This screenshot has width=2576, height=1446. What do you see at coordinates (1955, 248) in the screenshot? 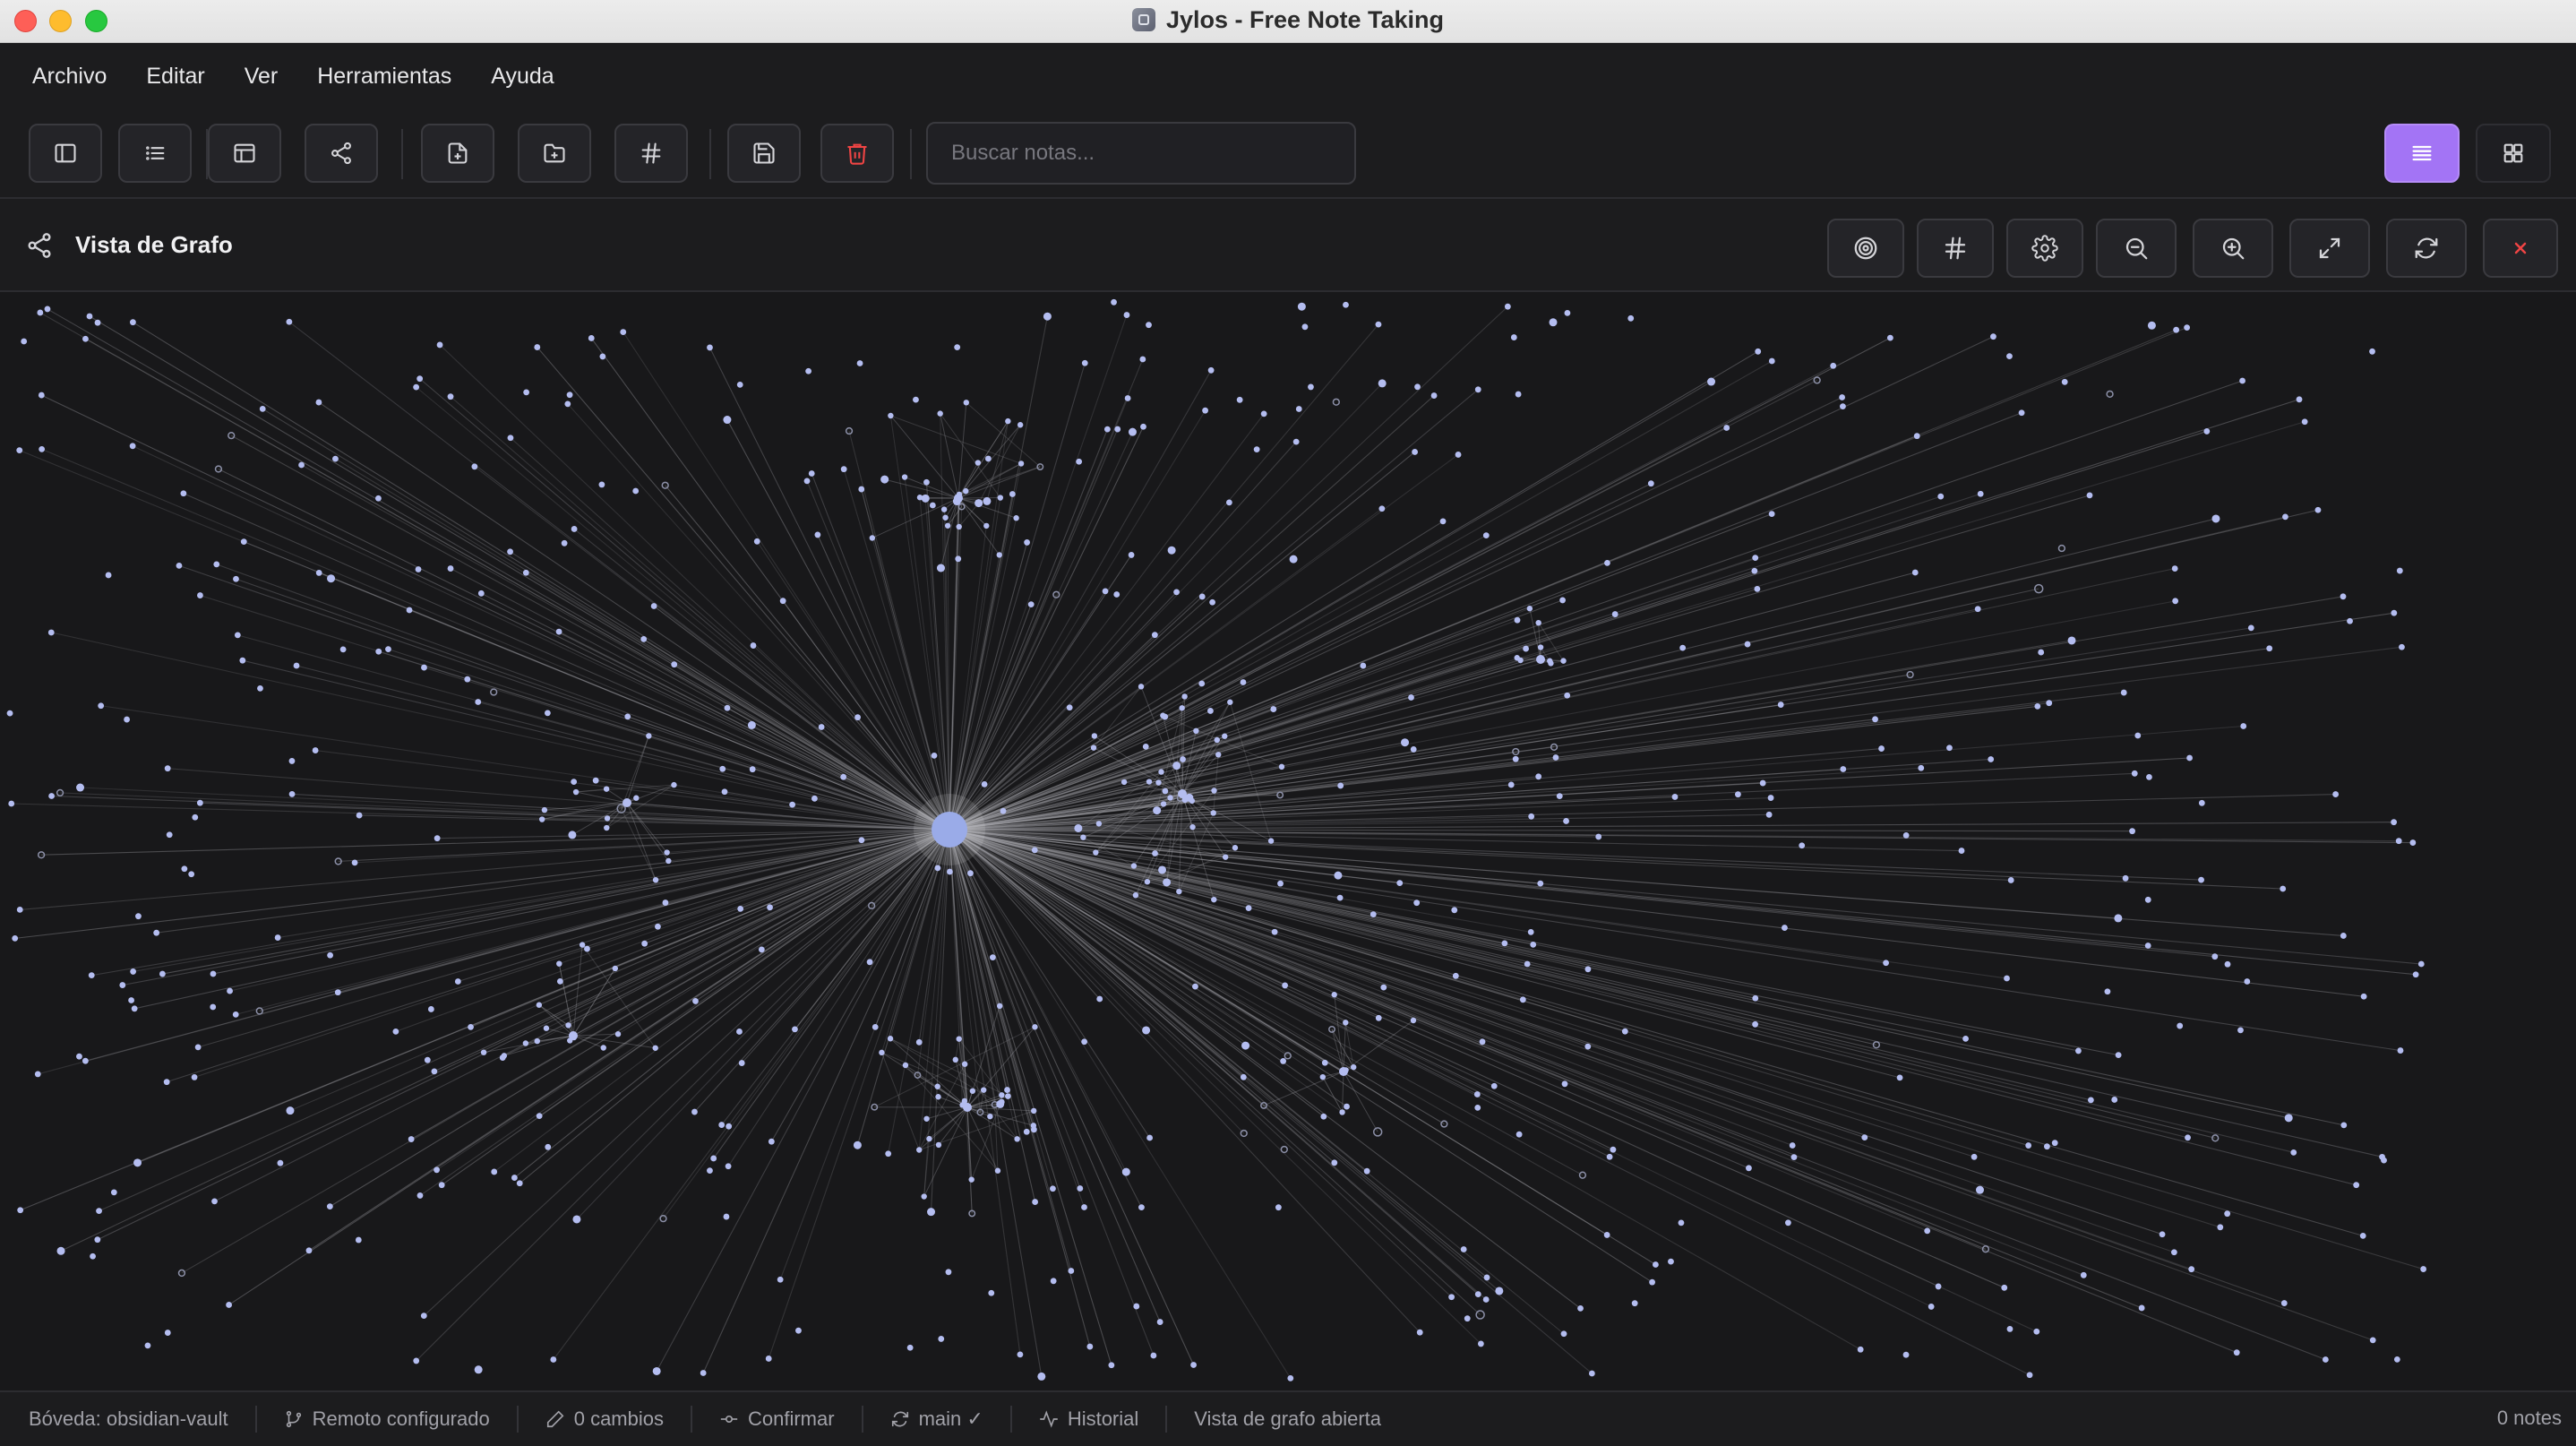
I see `tag-filter-button` at bounding box center [1955, 248].